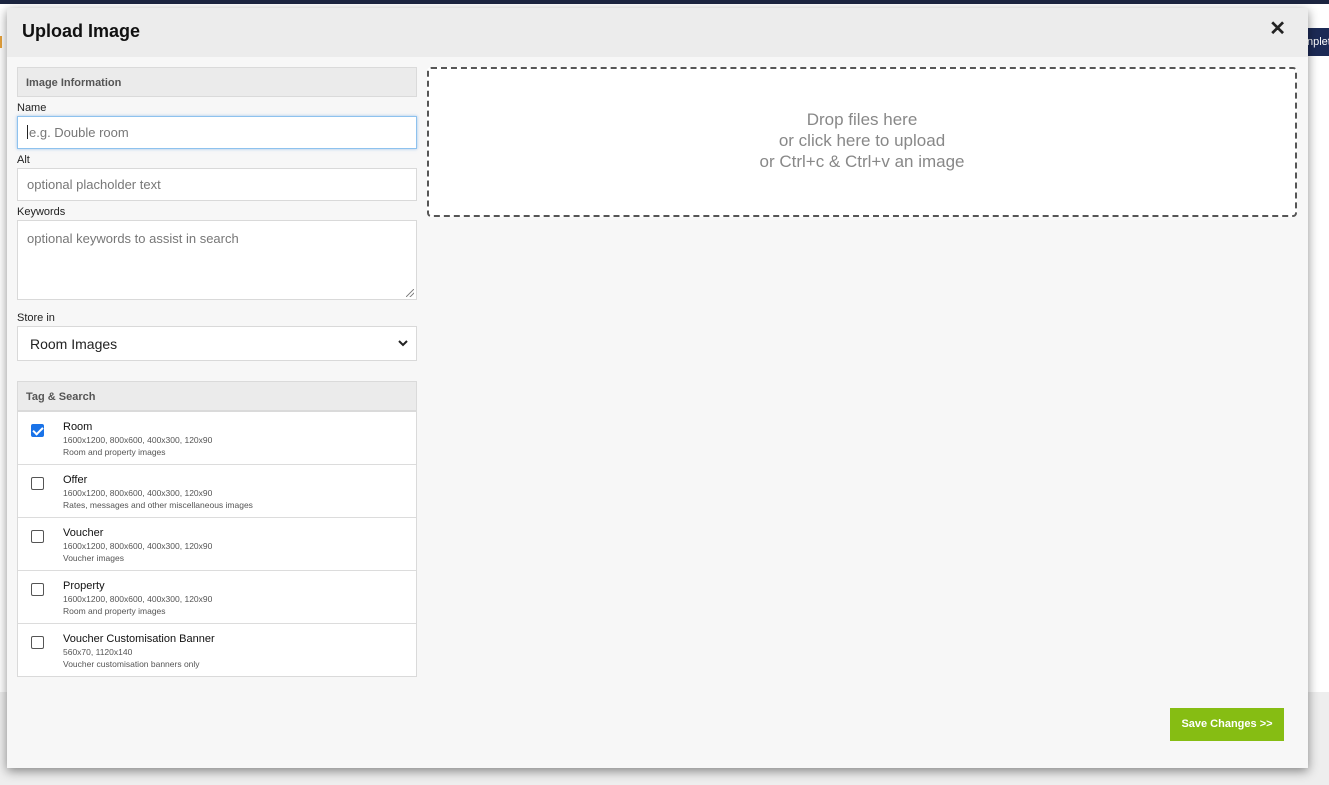  I want to click on store-in-label: Store in, so click(36, 318).